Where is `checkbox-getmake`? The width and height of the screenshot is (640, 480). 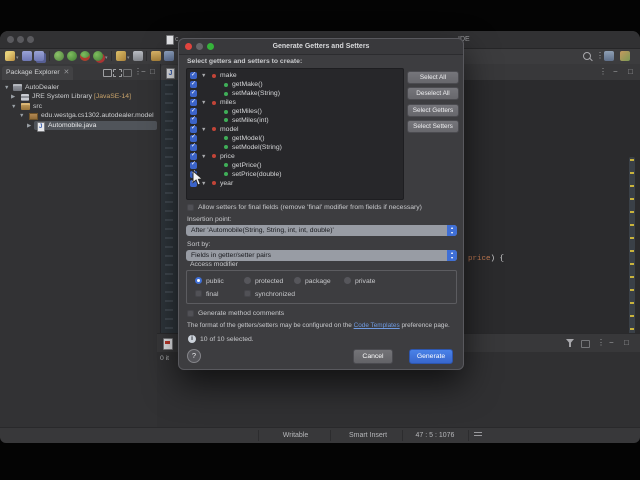
checkbox-getmake is located at coordinates (193, 84).